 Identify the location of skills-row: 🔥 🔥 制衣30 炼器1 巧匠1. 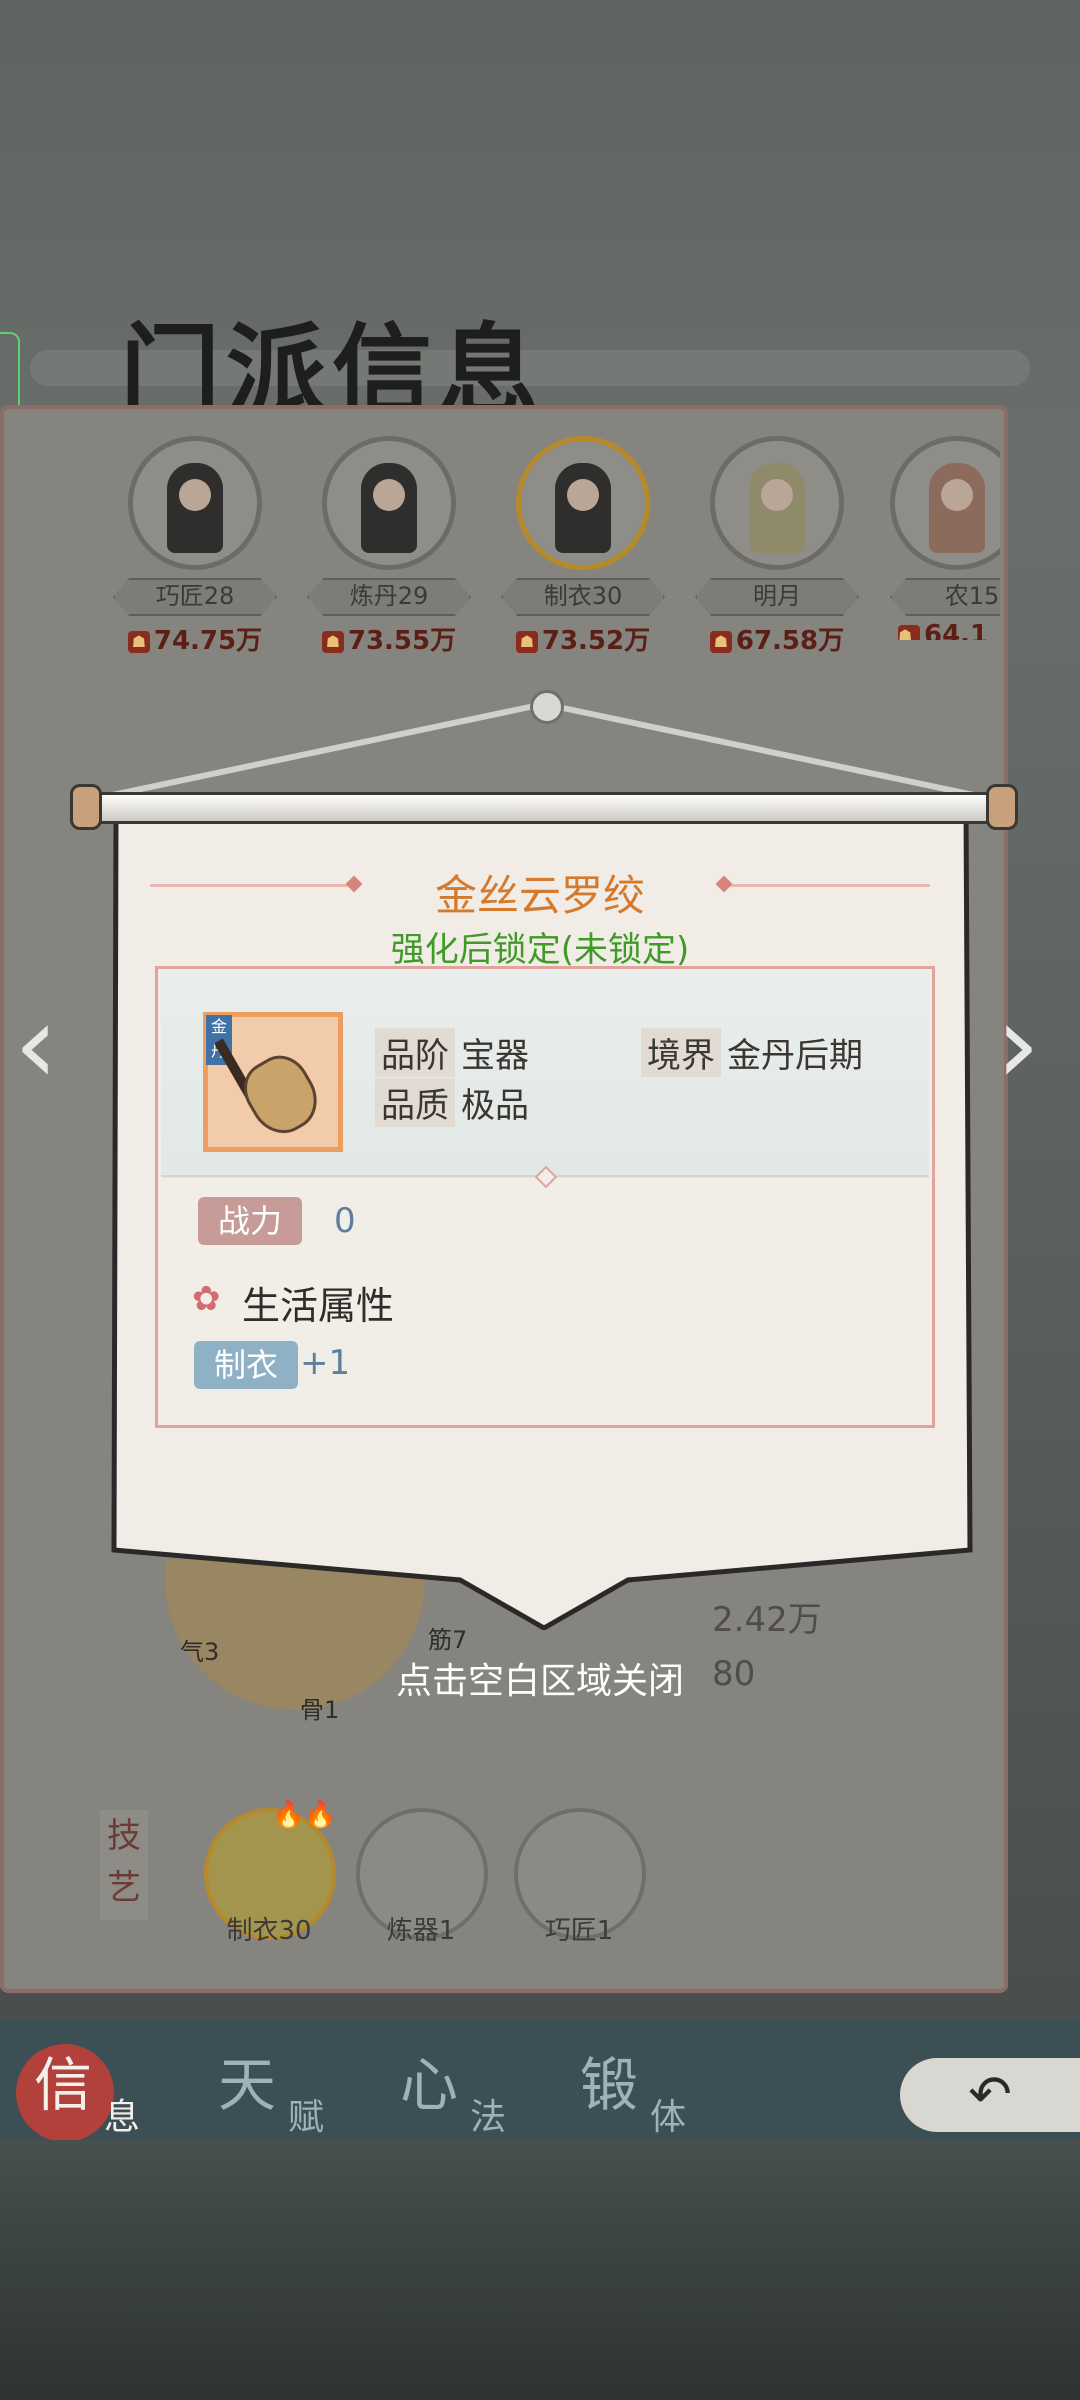
(380, 1873).